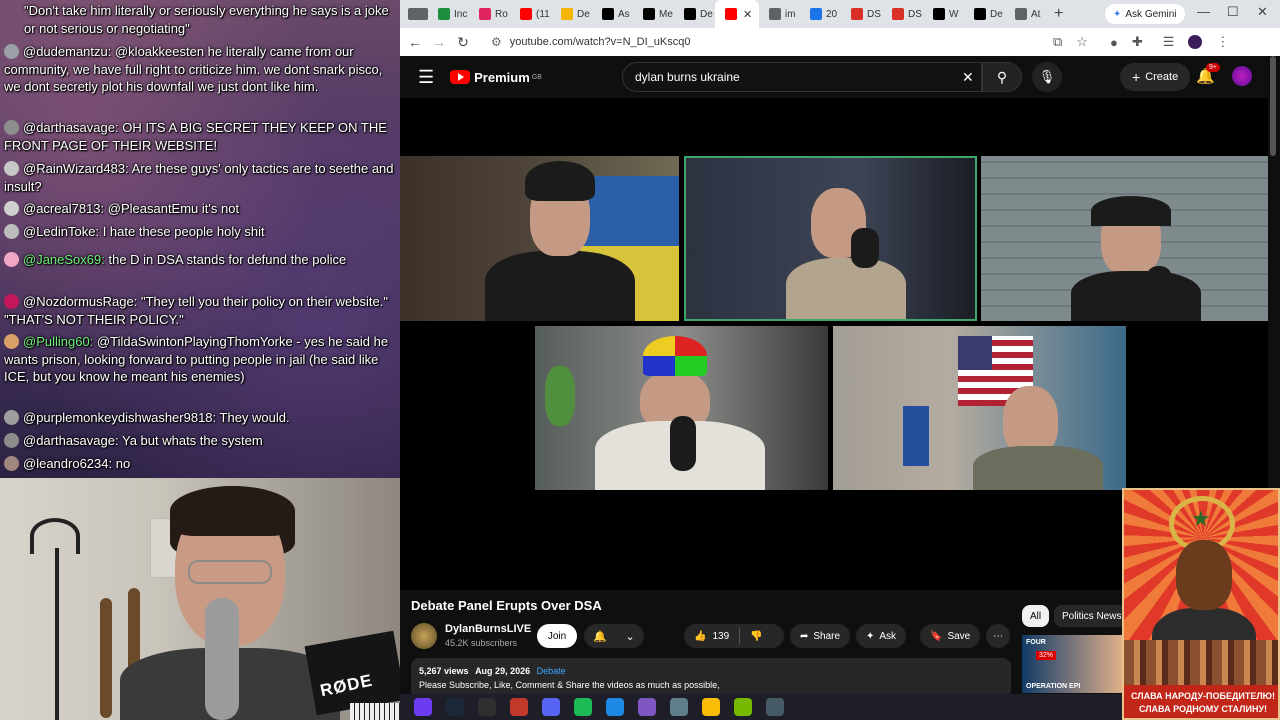 This screenshot has width=1280, height=720. What do you see at coordinates (557, 636) in the screenshot?
I see `join-button: Join` at bounding box center [557, 636].